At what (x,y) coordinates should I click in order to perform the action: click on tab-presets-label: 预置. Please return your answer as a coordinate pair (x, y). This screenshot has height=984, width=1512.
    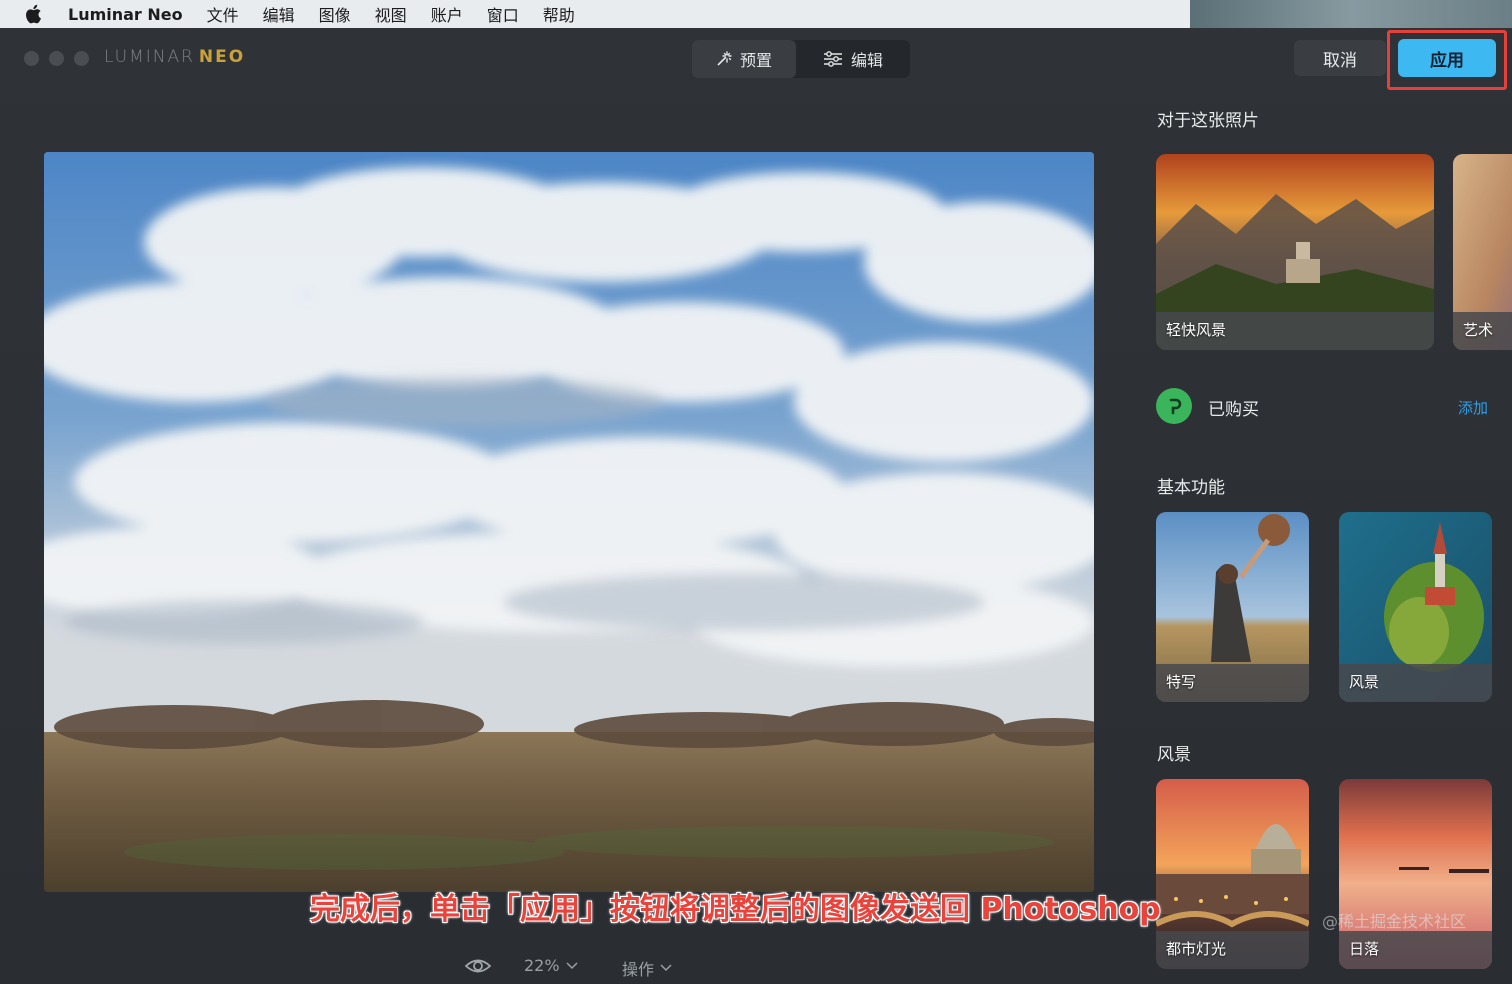
    Looking at the image, I should click on (755, 60).